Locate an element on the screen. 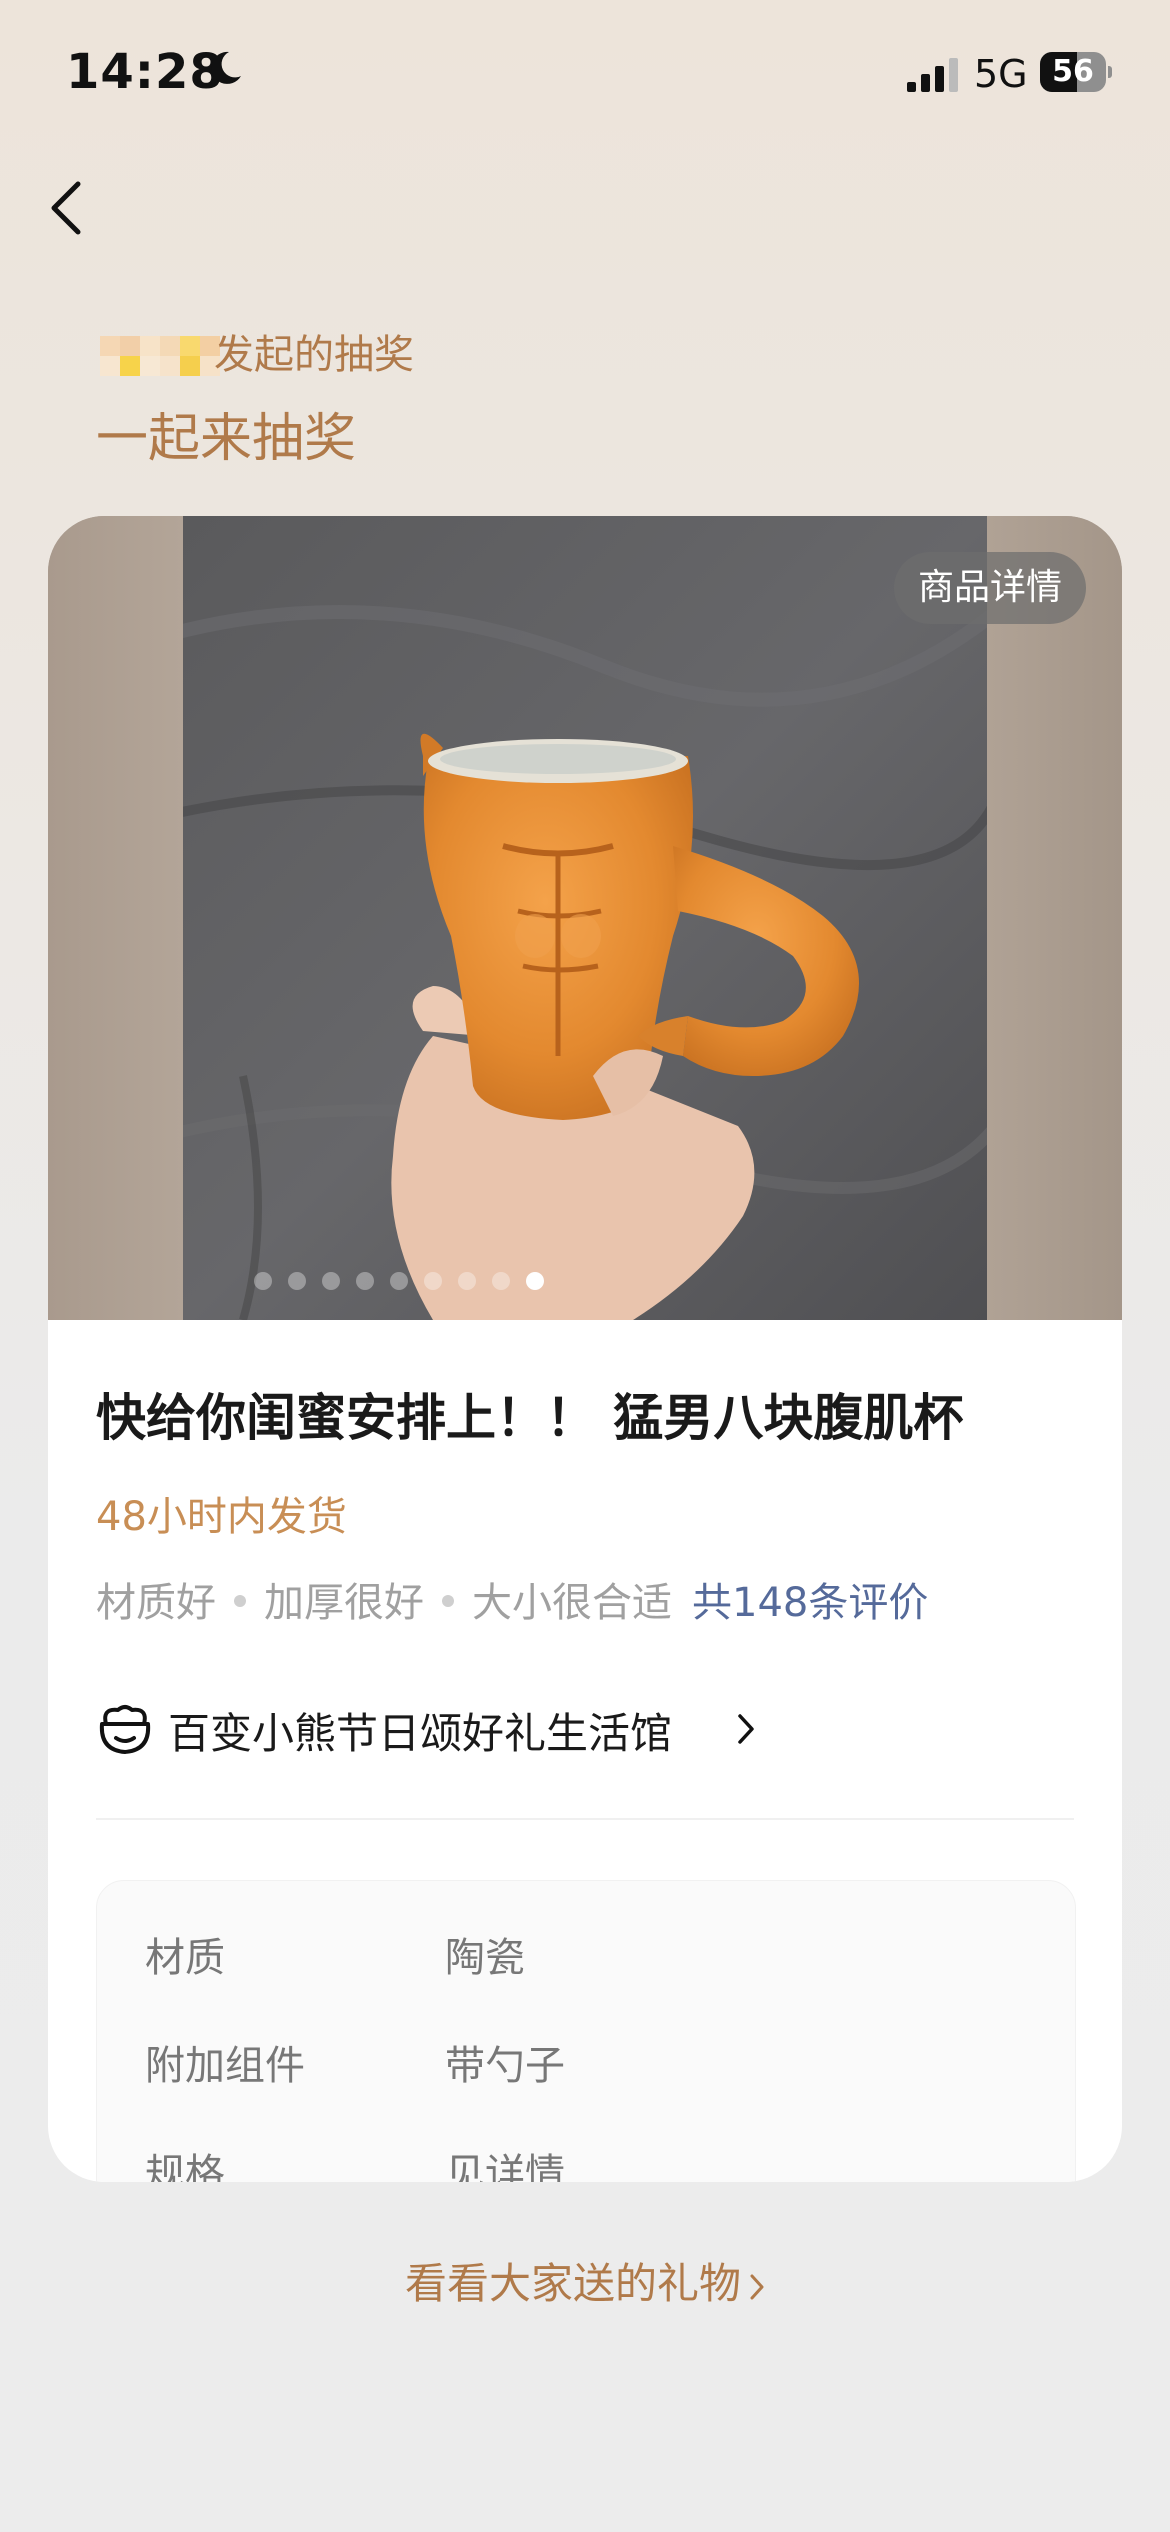 The height and width of the screenshot is (2532, 1170). shop-name: 百变小熊节日颂好礼生活馆 is located at coordinates (420, 1733).